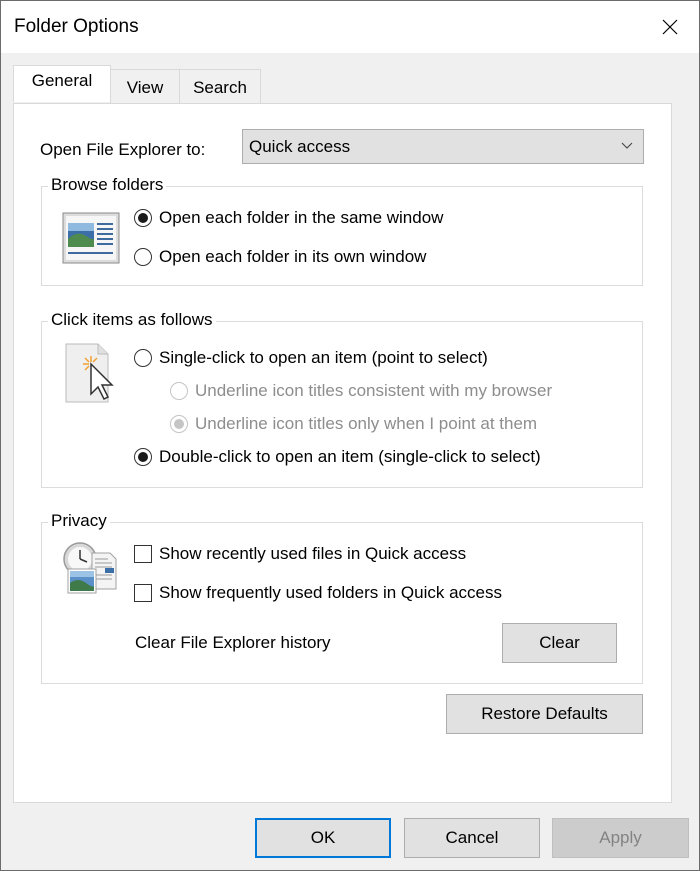 The height and width of the screenshot is (871, 700). Describe the element at coordinates (143, 593) in the screenshot. I see `checkbox-frequent-folders-control` at that location.